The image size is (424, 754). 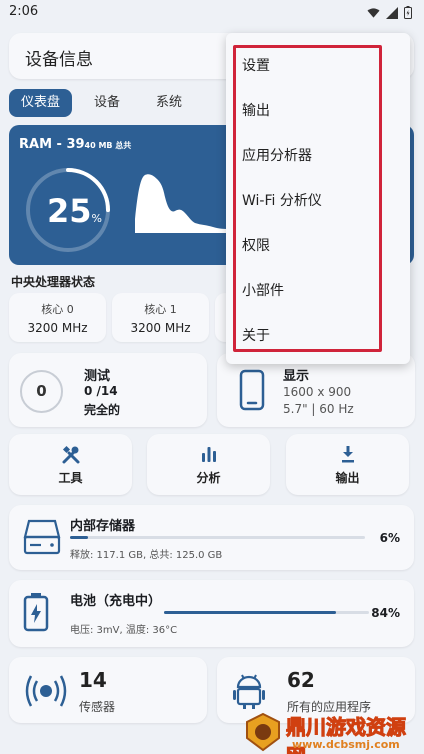 I want to click on sensors-card: 14 传感器, so click(x=108, y=690).